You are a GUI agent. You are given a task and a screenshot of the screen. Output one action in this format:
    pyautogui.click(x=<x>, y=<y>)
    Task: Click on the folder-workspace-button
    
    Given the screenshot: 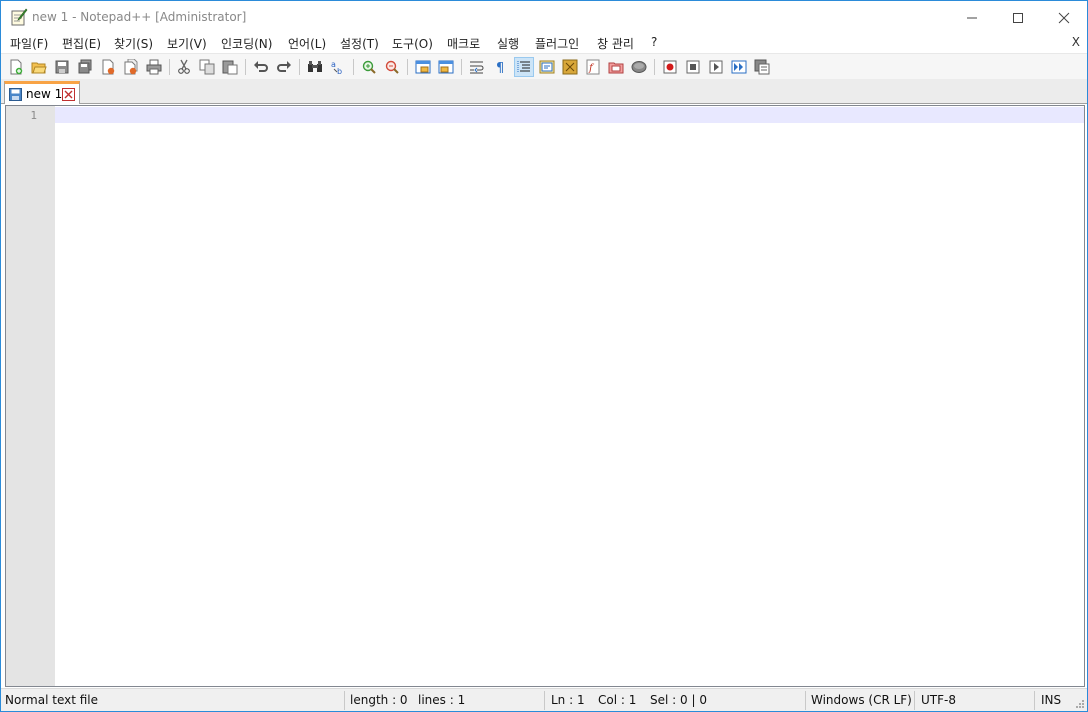 What is the action you would take?
    pyautogui.click(x=616, y=67)
    